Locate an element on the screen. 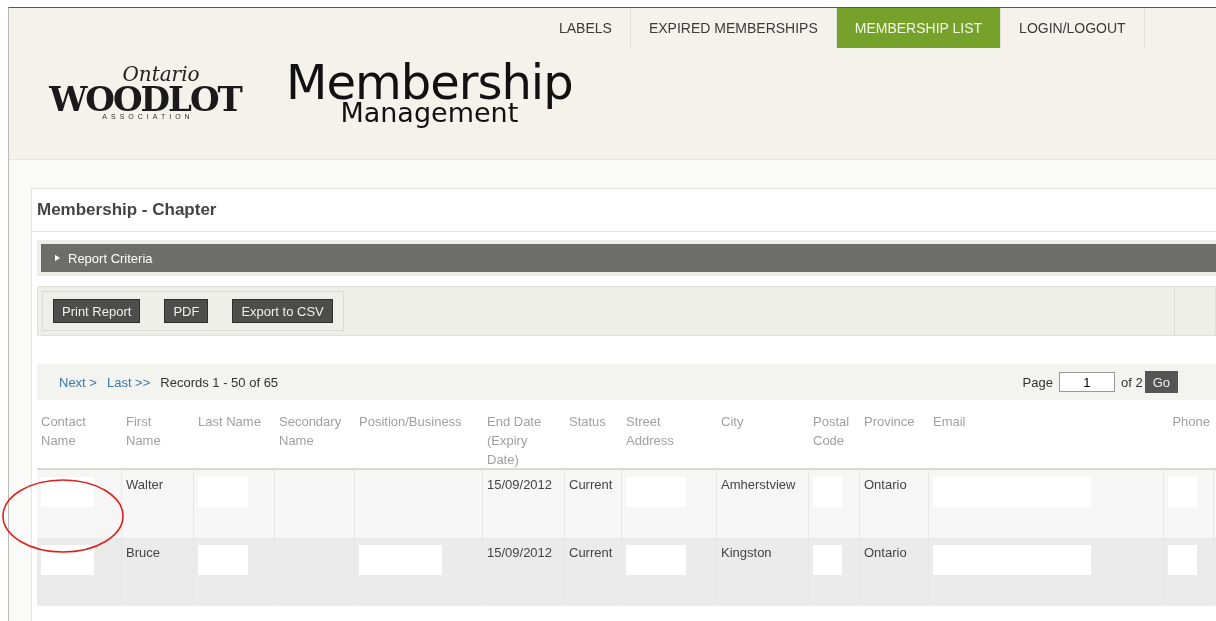 The width and height of the screenshot is (1216, 621). toolbar-button: PDF is located at coordinates (186, 311).